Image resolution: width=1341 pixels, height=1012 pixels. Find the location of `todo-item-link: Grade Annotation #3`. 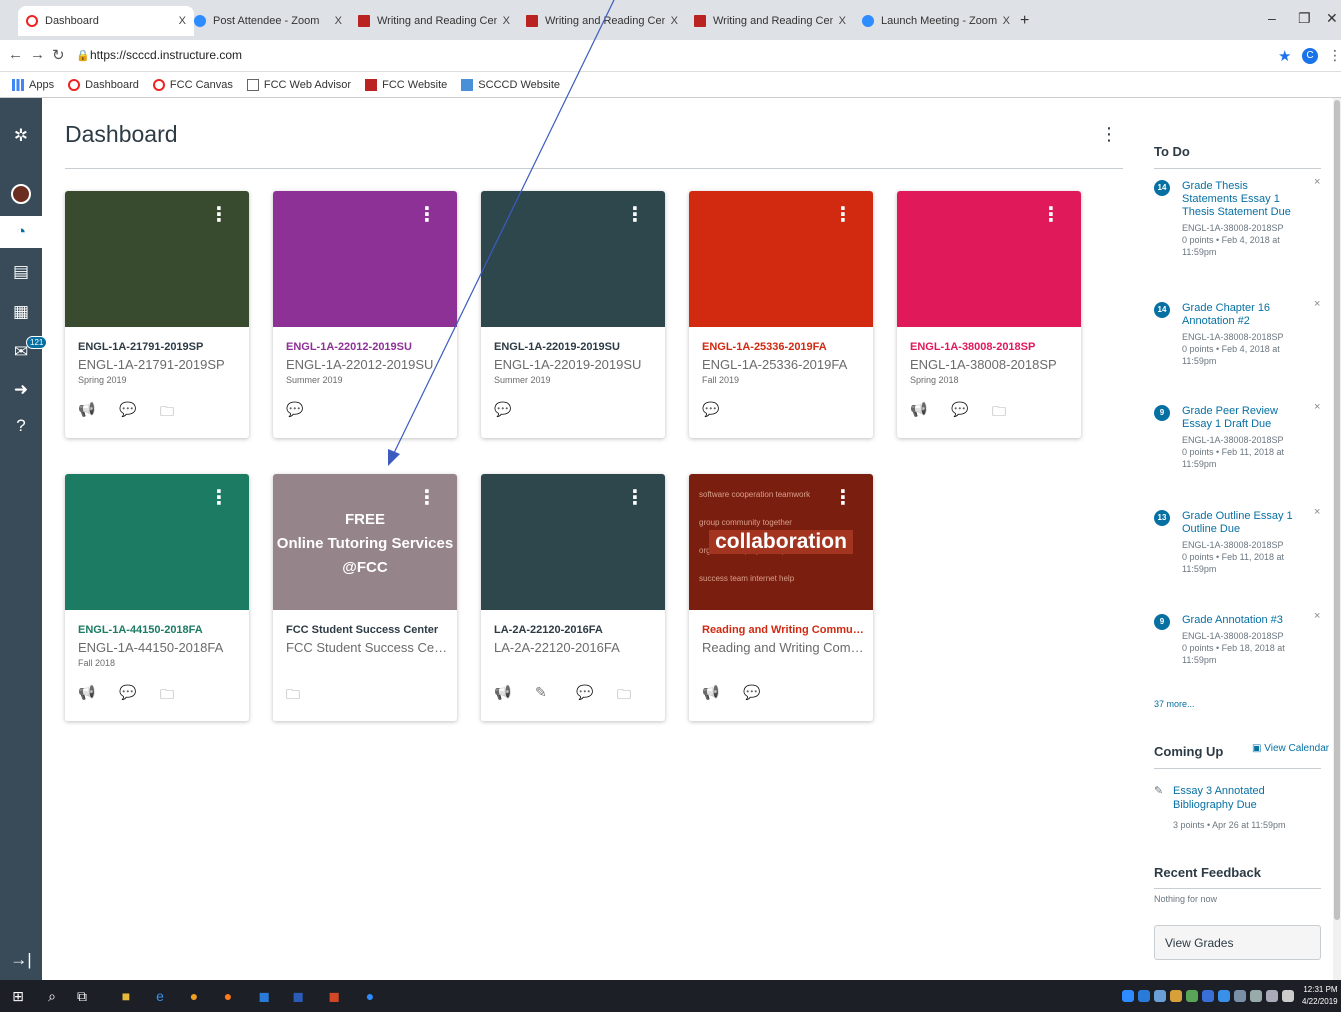

todo-item-link: Grade Annotation #3 is located at coordinates (1242, 620).